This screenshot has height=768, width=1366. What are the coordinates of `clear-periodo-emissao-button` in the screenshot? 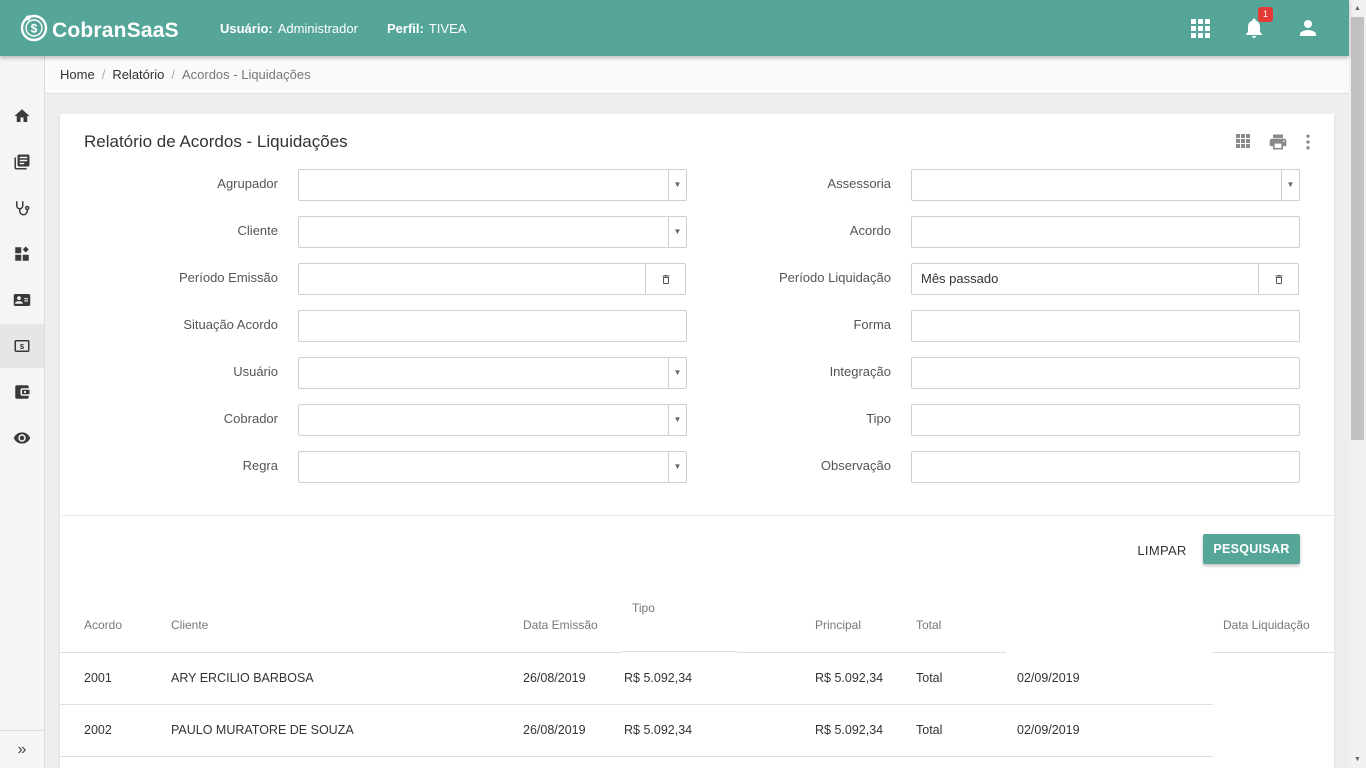 It's located at (665, 279).